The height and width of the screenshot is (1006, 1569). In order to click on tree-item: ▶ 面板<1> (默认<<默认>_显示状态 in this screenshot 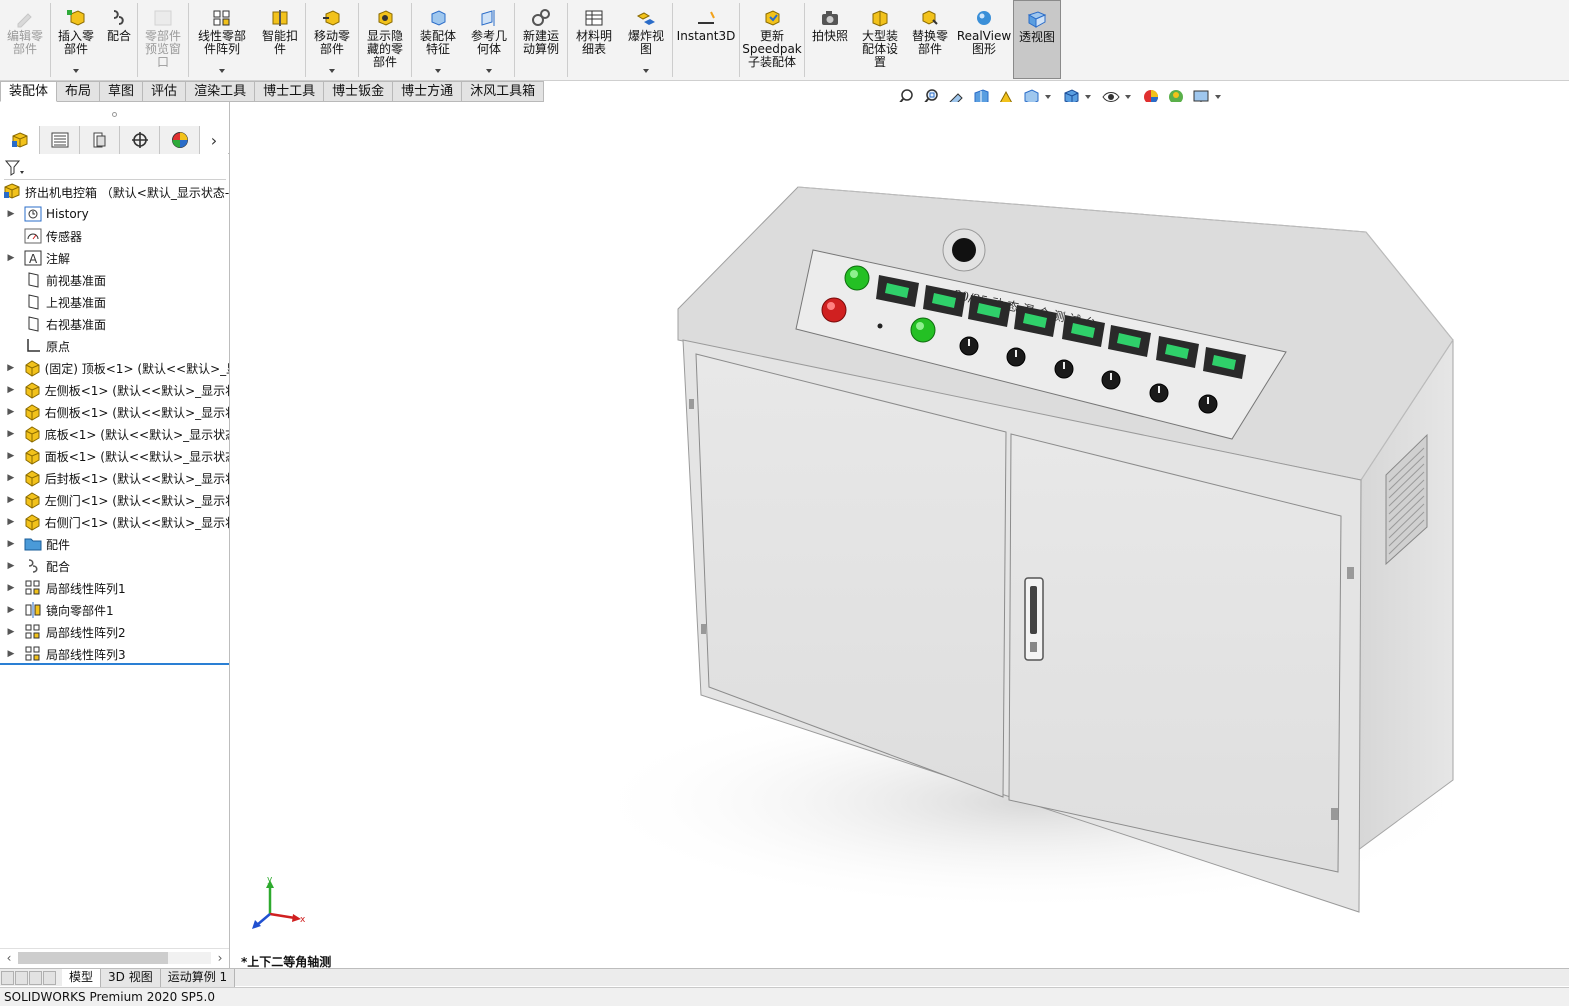, I will do `click(114, 456)`.